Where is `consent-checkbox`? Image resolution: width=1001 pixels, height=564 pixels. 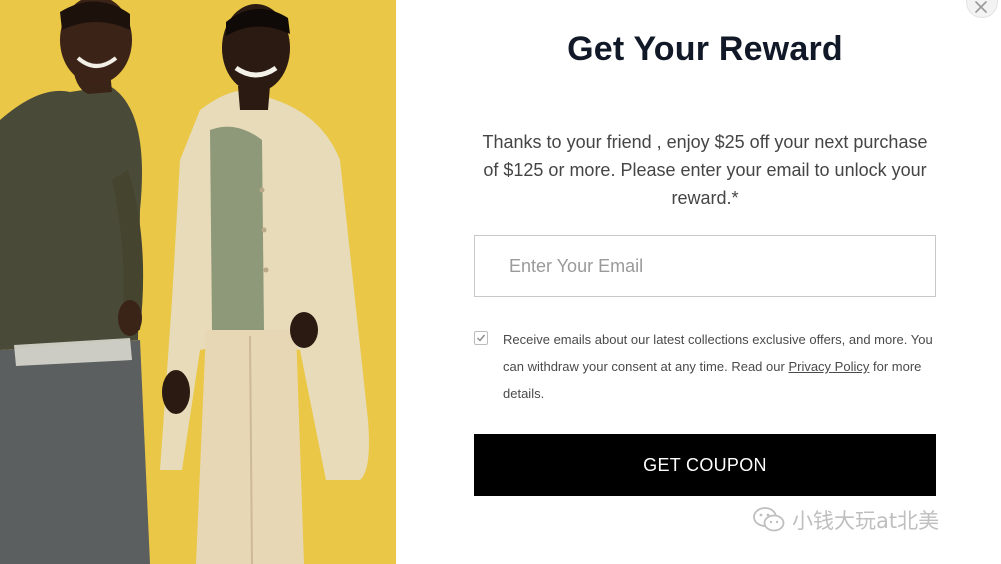
consent-checkbox is located at coordinates (481, 338).